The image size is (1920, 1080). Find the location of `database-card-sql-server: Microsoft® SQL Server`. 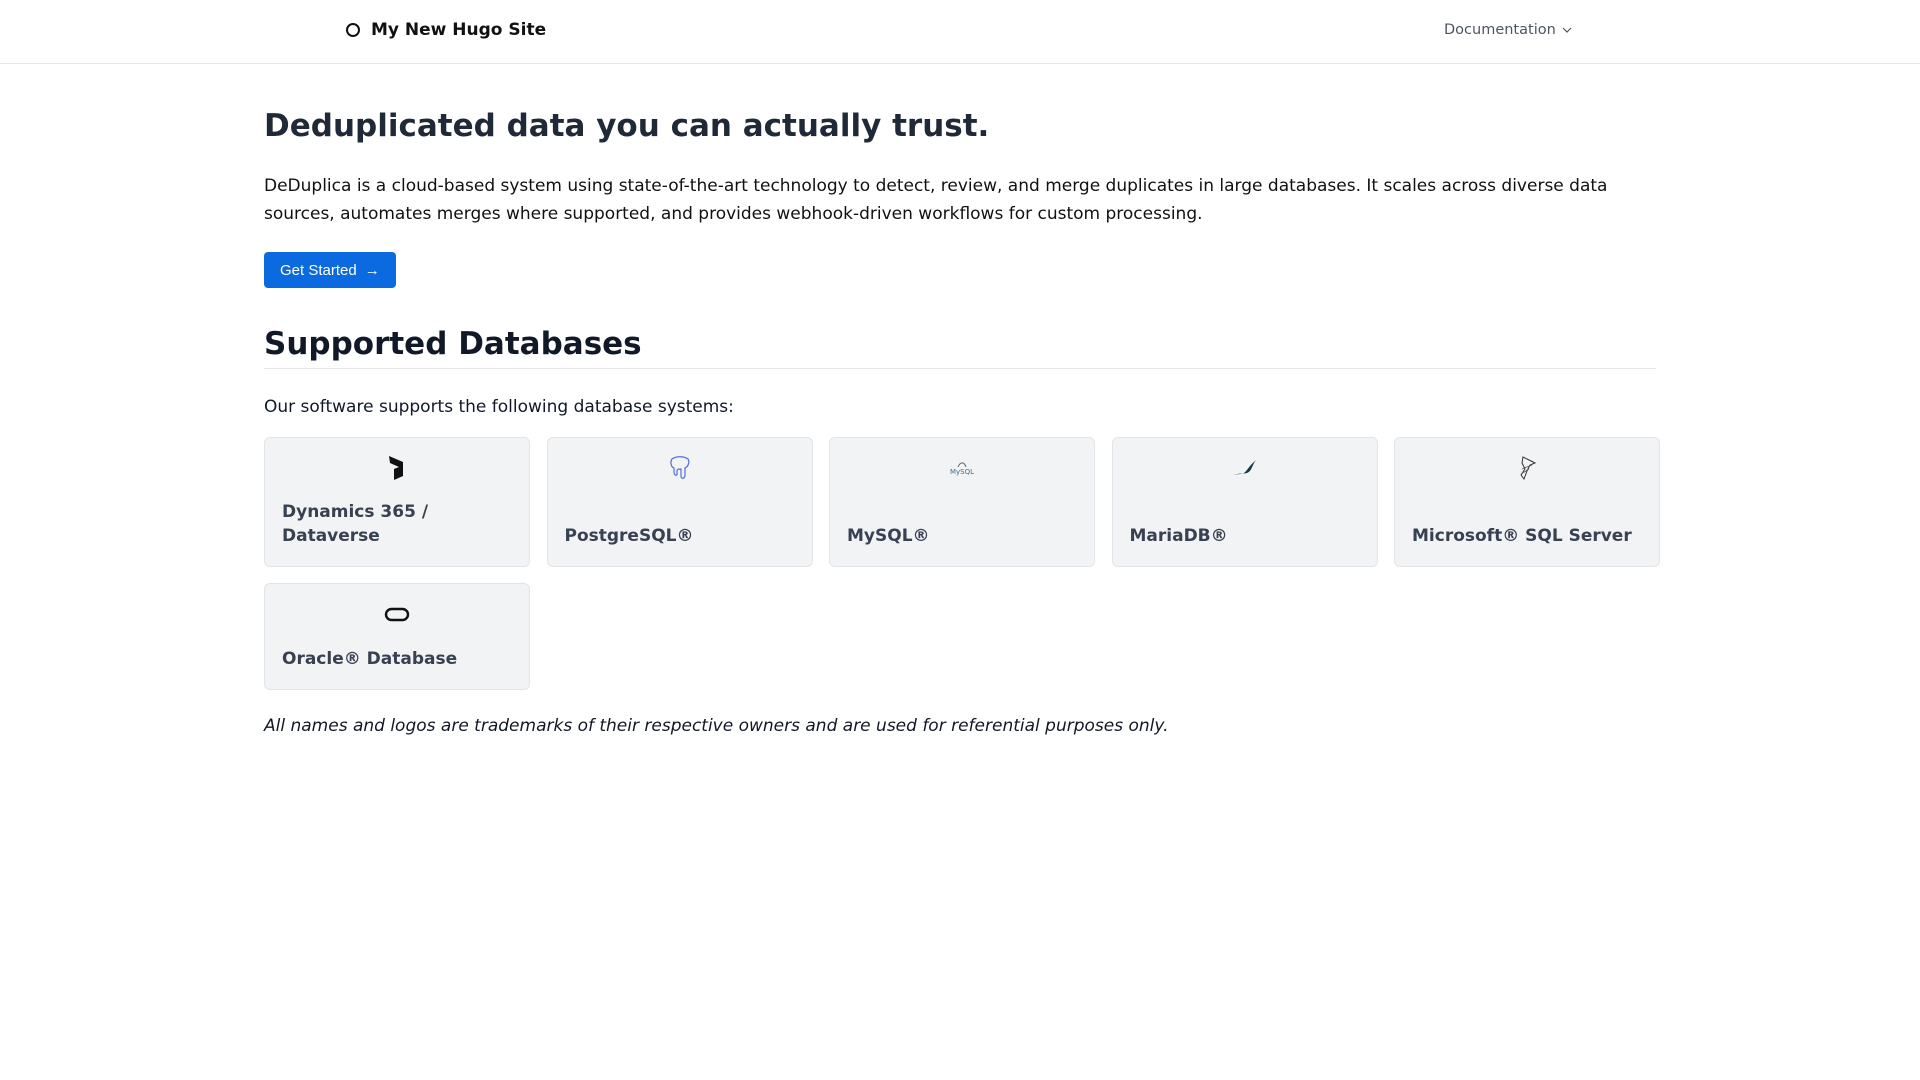

database-card-sql-server: Microsoft® SQL Server is located at coordinates (1527, 502).